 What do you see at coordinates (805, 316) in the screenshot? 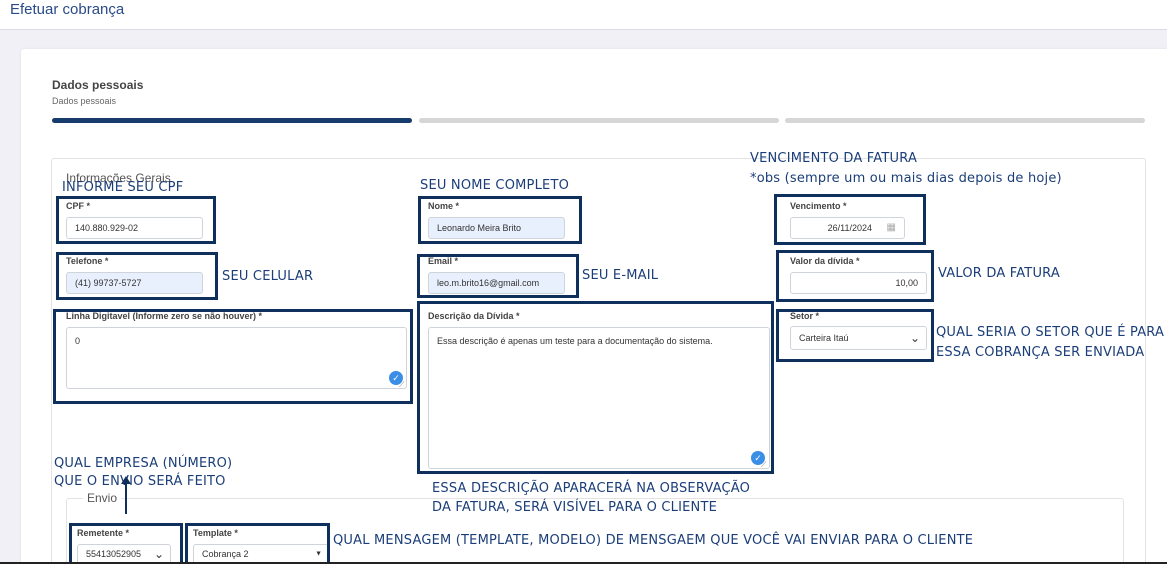
I see `setor-label: Setor *` at bounding box center [805, 316].